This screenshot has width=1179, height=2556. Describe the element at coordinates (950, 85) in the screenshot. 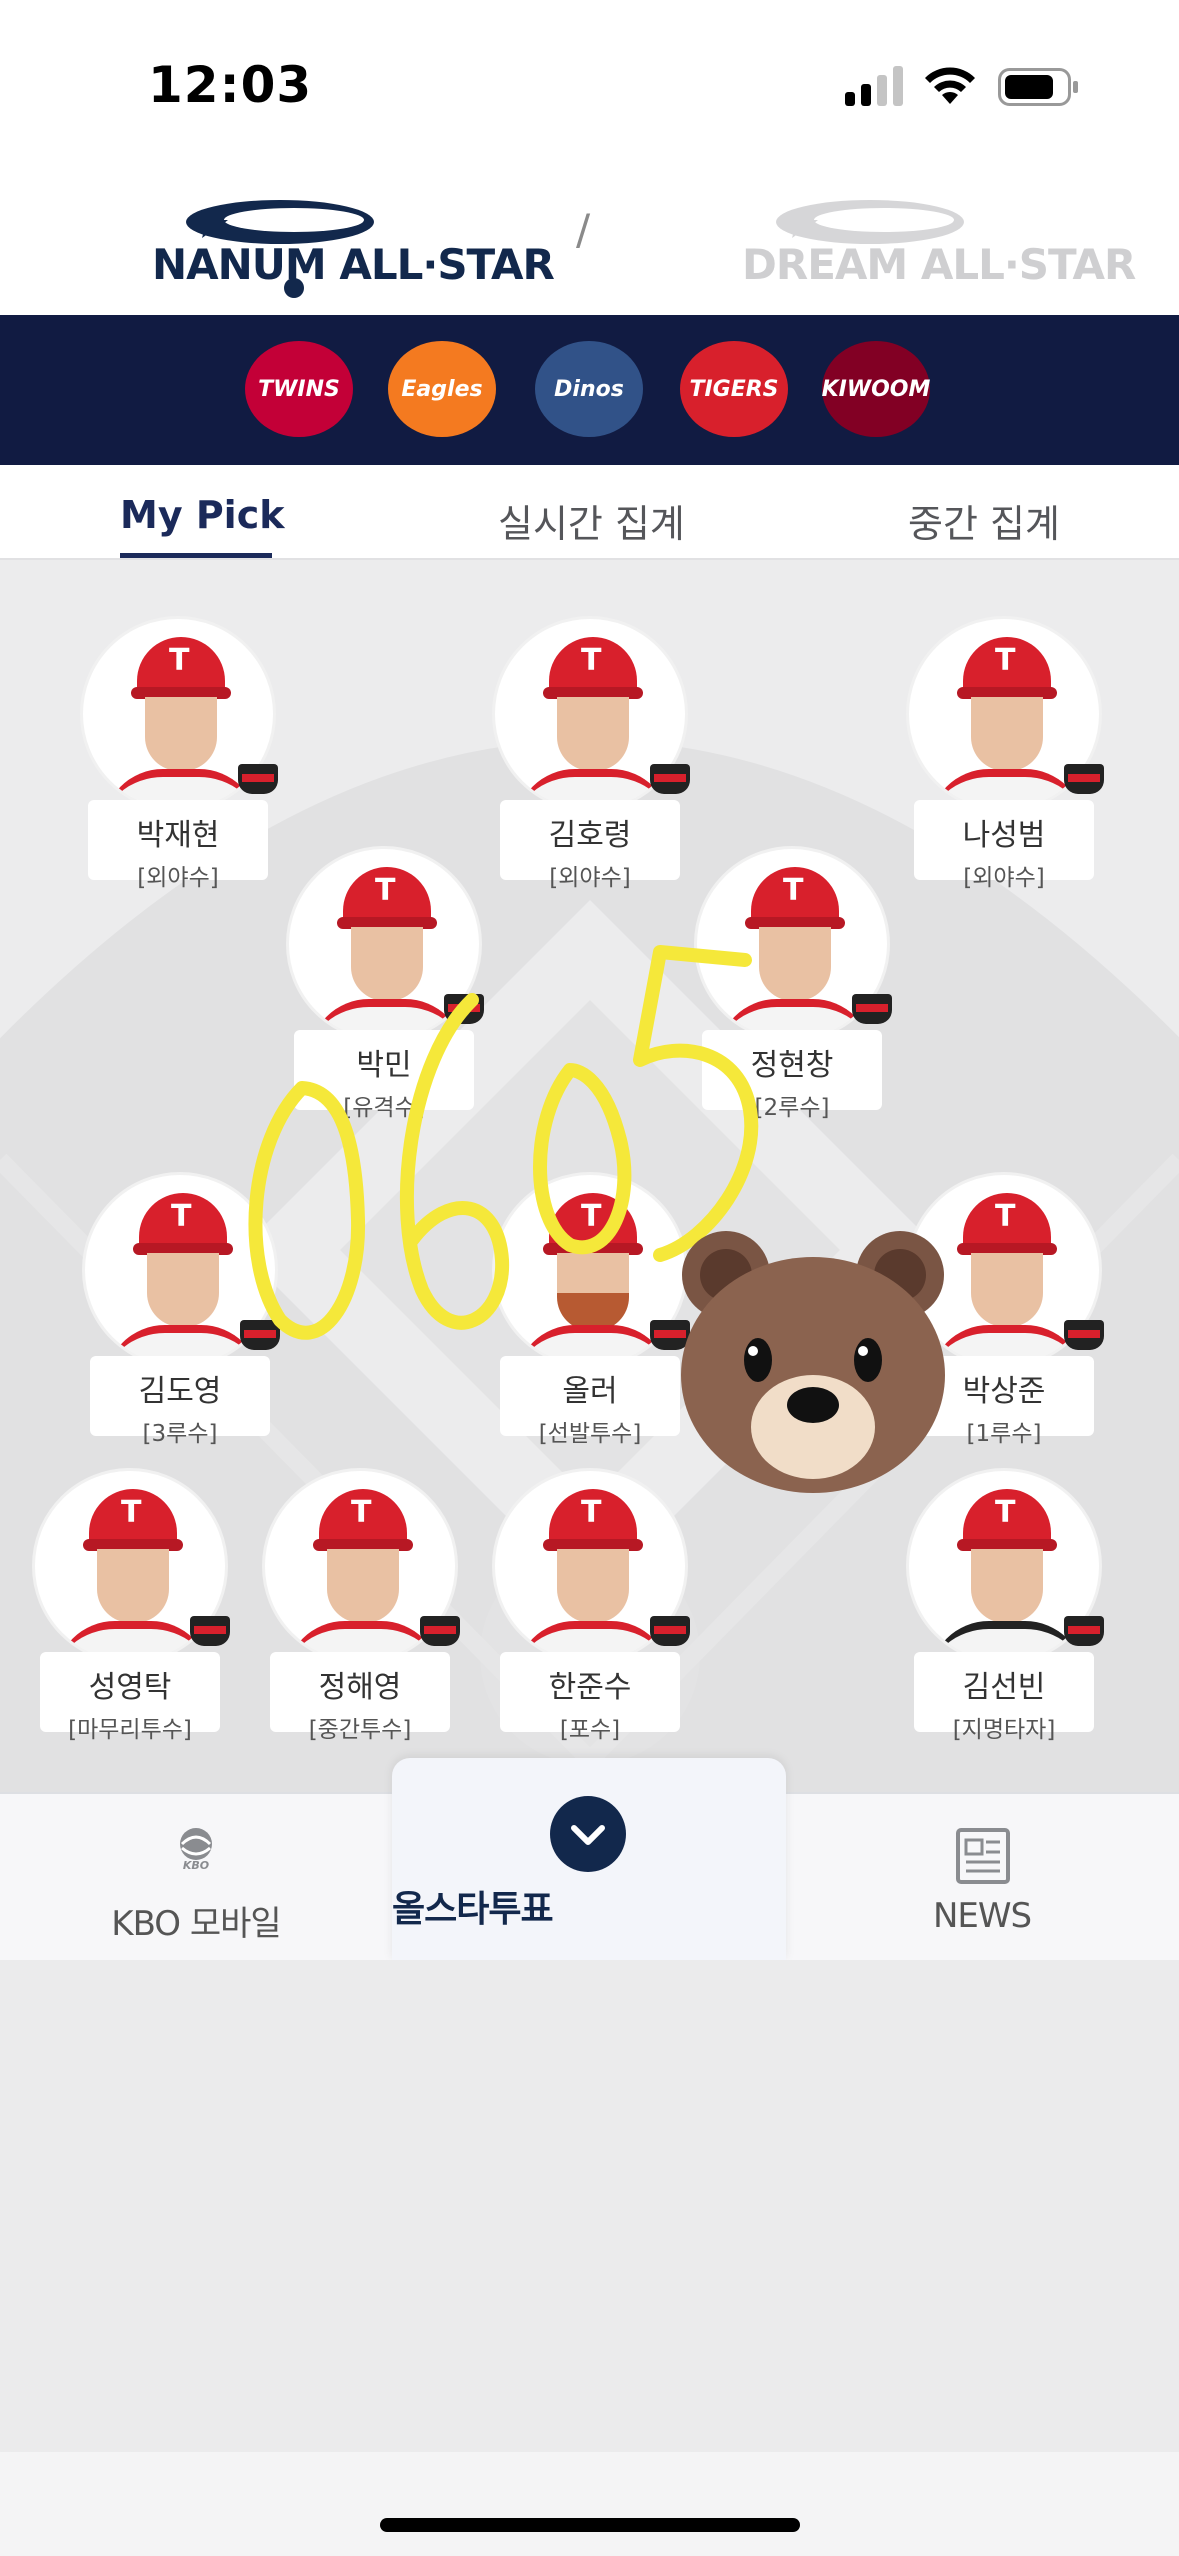

I see `wifi-icon` at that location.